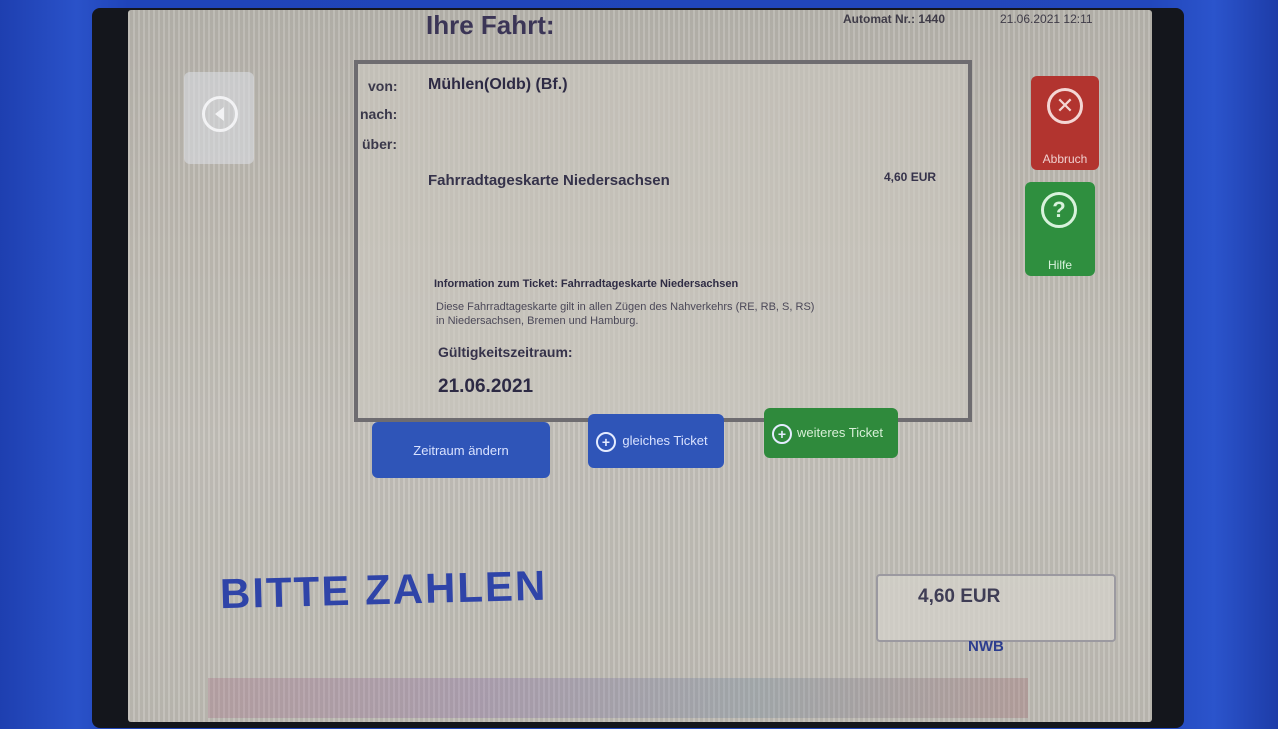 The image size is (1278, 729). Describe the element at coordinates (383, 589) in the screenshot. I see `payment-prompt: BITTE ZAHLEN` at that location.